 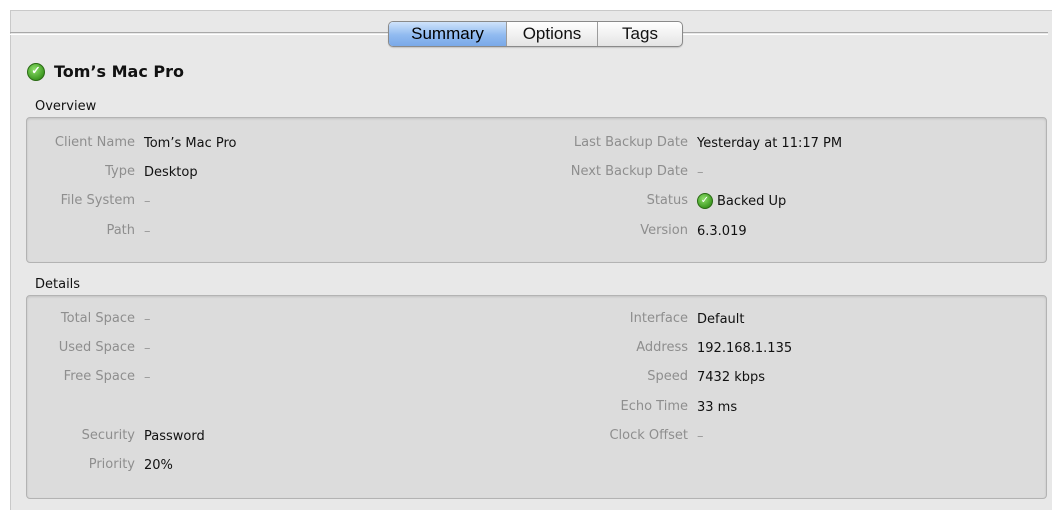 I want to click on tab-tags: Tags, so click(x=639, y=34).